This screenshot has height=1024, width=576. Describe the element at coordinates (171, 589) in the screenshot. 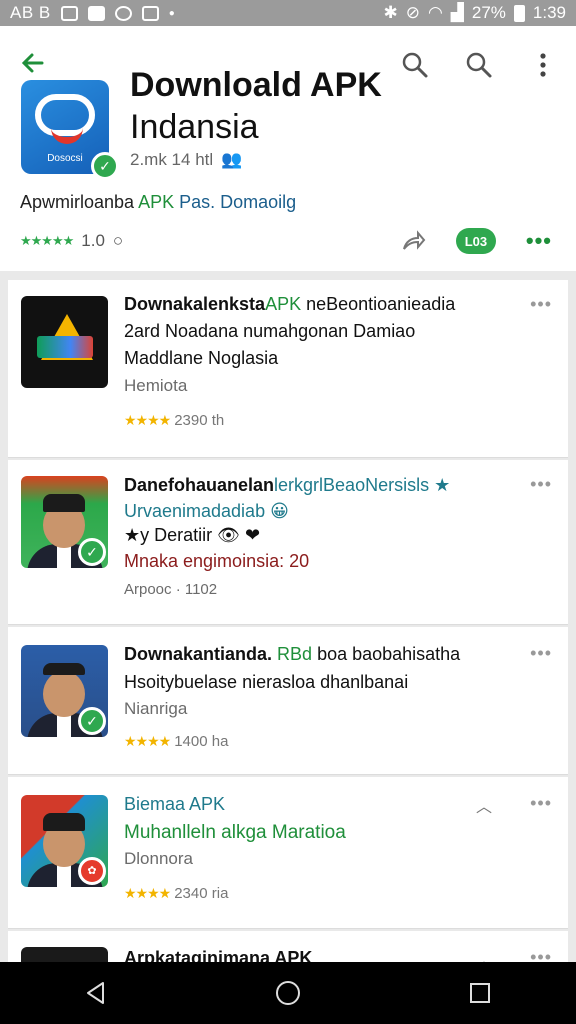

I see `item-developer: Arpooc · 1102` at that location.